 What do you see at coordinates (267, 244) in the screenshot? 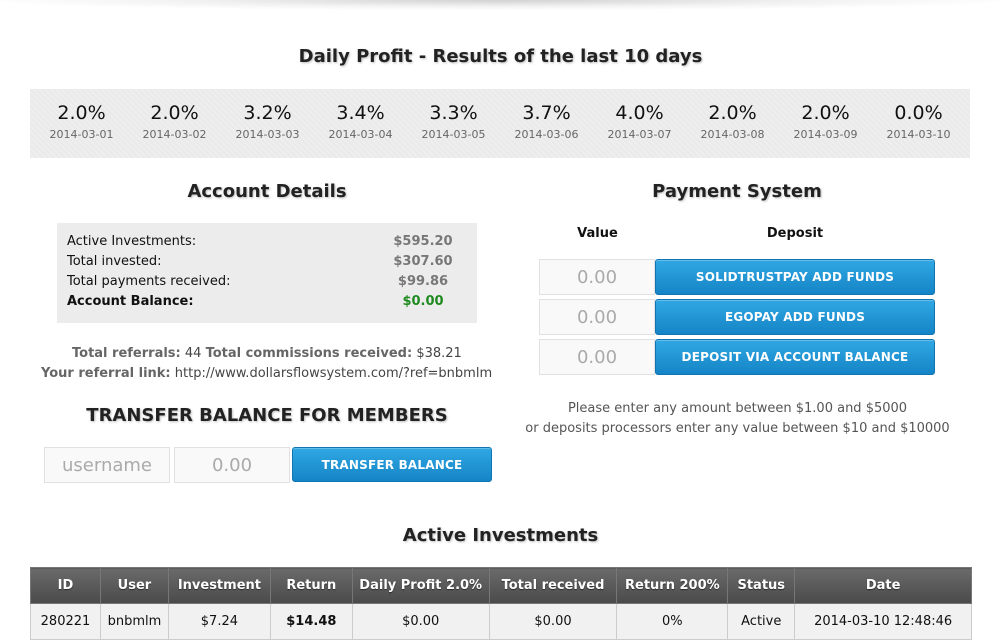
I see `account-row-active-investments: Active Investments: $595.20` at bounding box center [267, 244].